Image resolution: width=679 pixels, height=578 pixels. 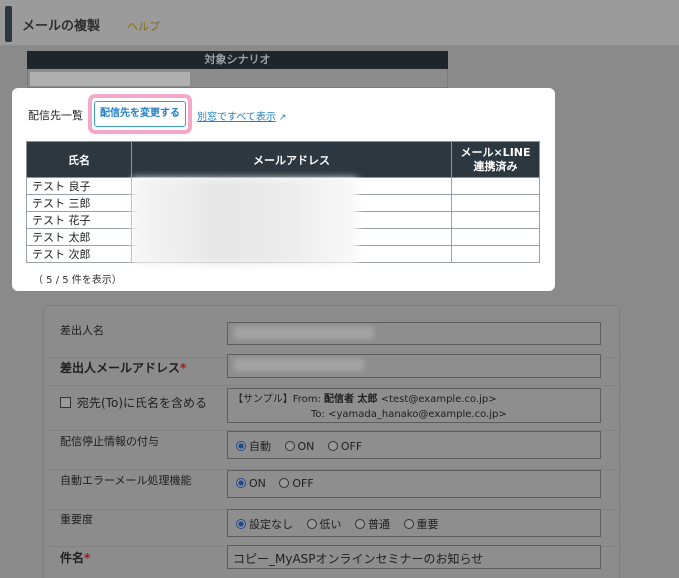 What do you see at coordinates (260, 446) in the screenshot?
I see `unsubscribe-option-auto-label: 自動` at bounding box center [260, 446].